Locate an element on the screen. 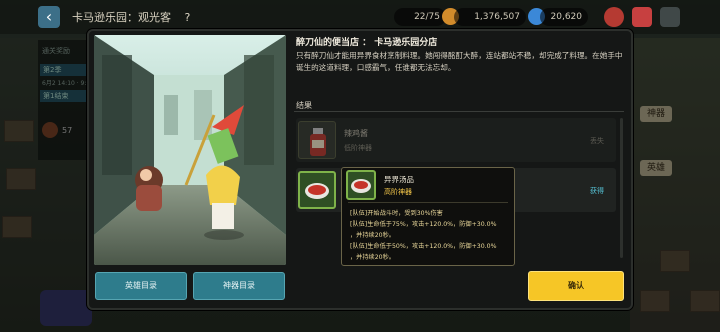  tooltip-effect: [队伍]开始战斗时，受到30%伤害 is located at coordinates (396, 213).